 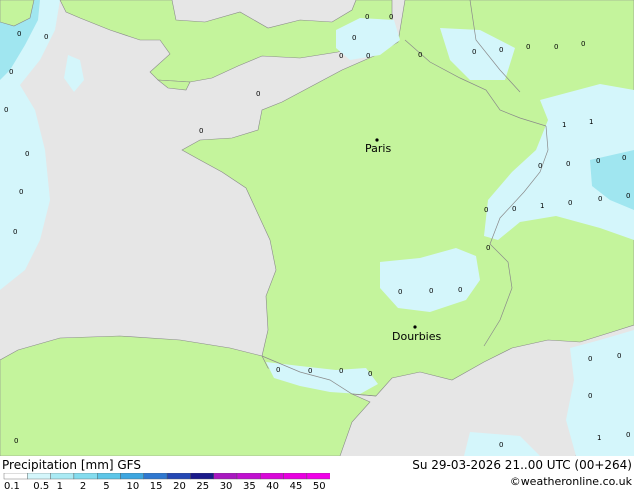 I want to click on scale-tick-label: 35, so click(x=249, y=485).